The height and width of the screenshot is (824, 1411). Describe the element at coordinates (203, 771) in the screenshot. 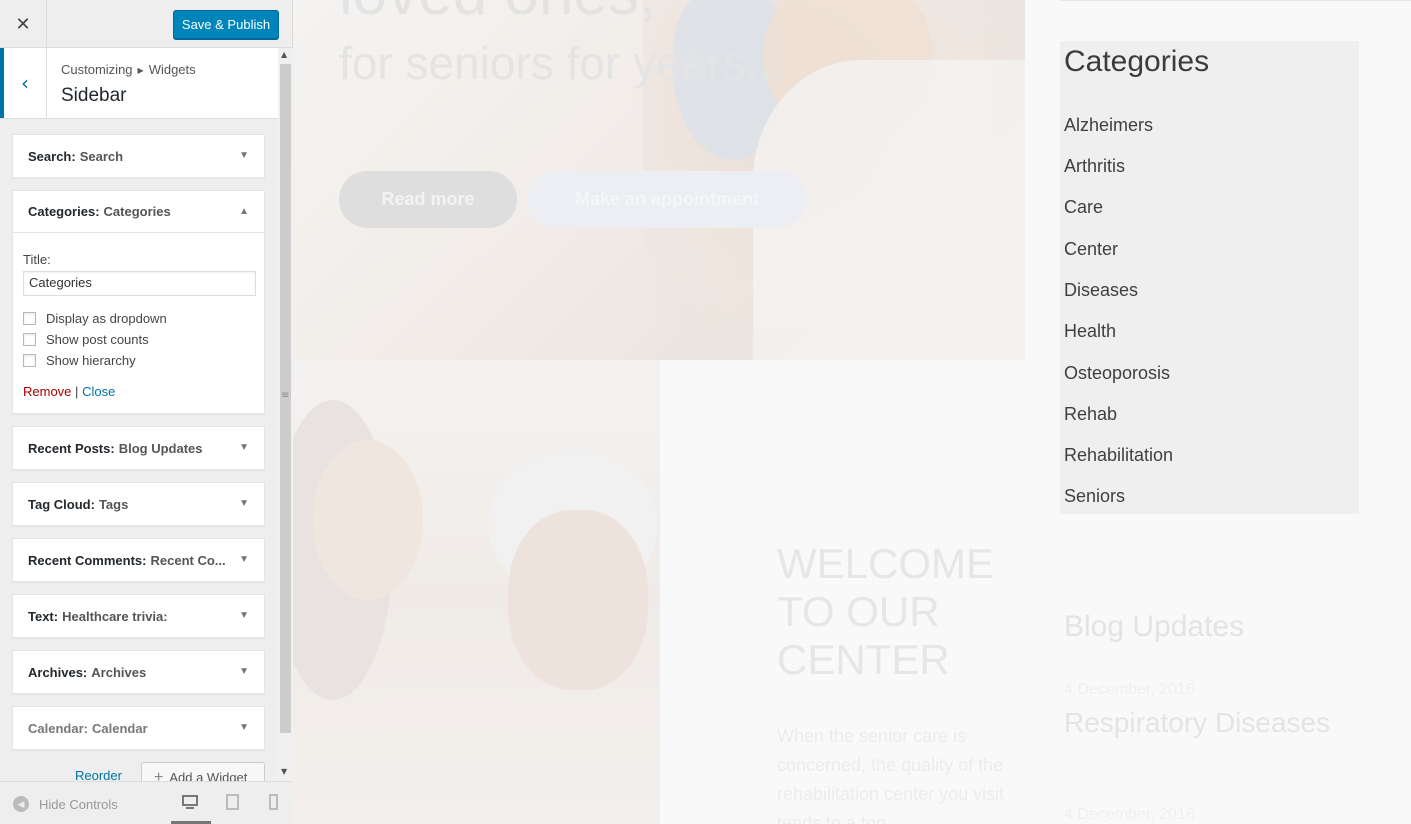

I see `add-widget-button: + Add a Widget` at that location.